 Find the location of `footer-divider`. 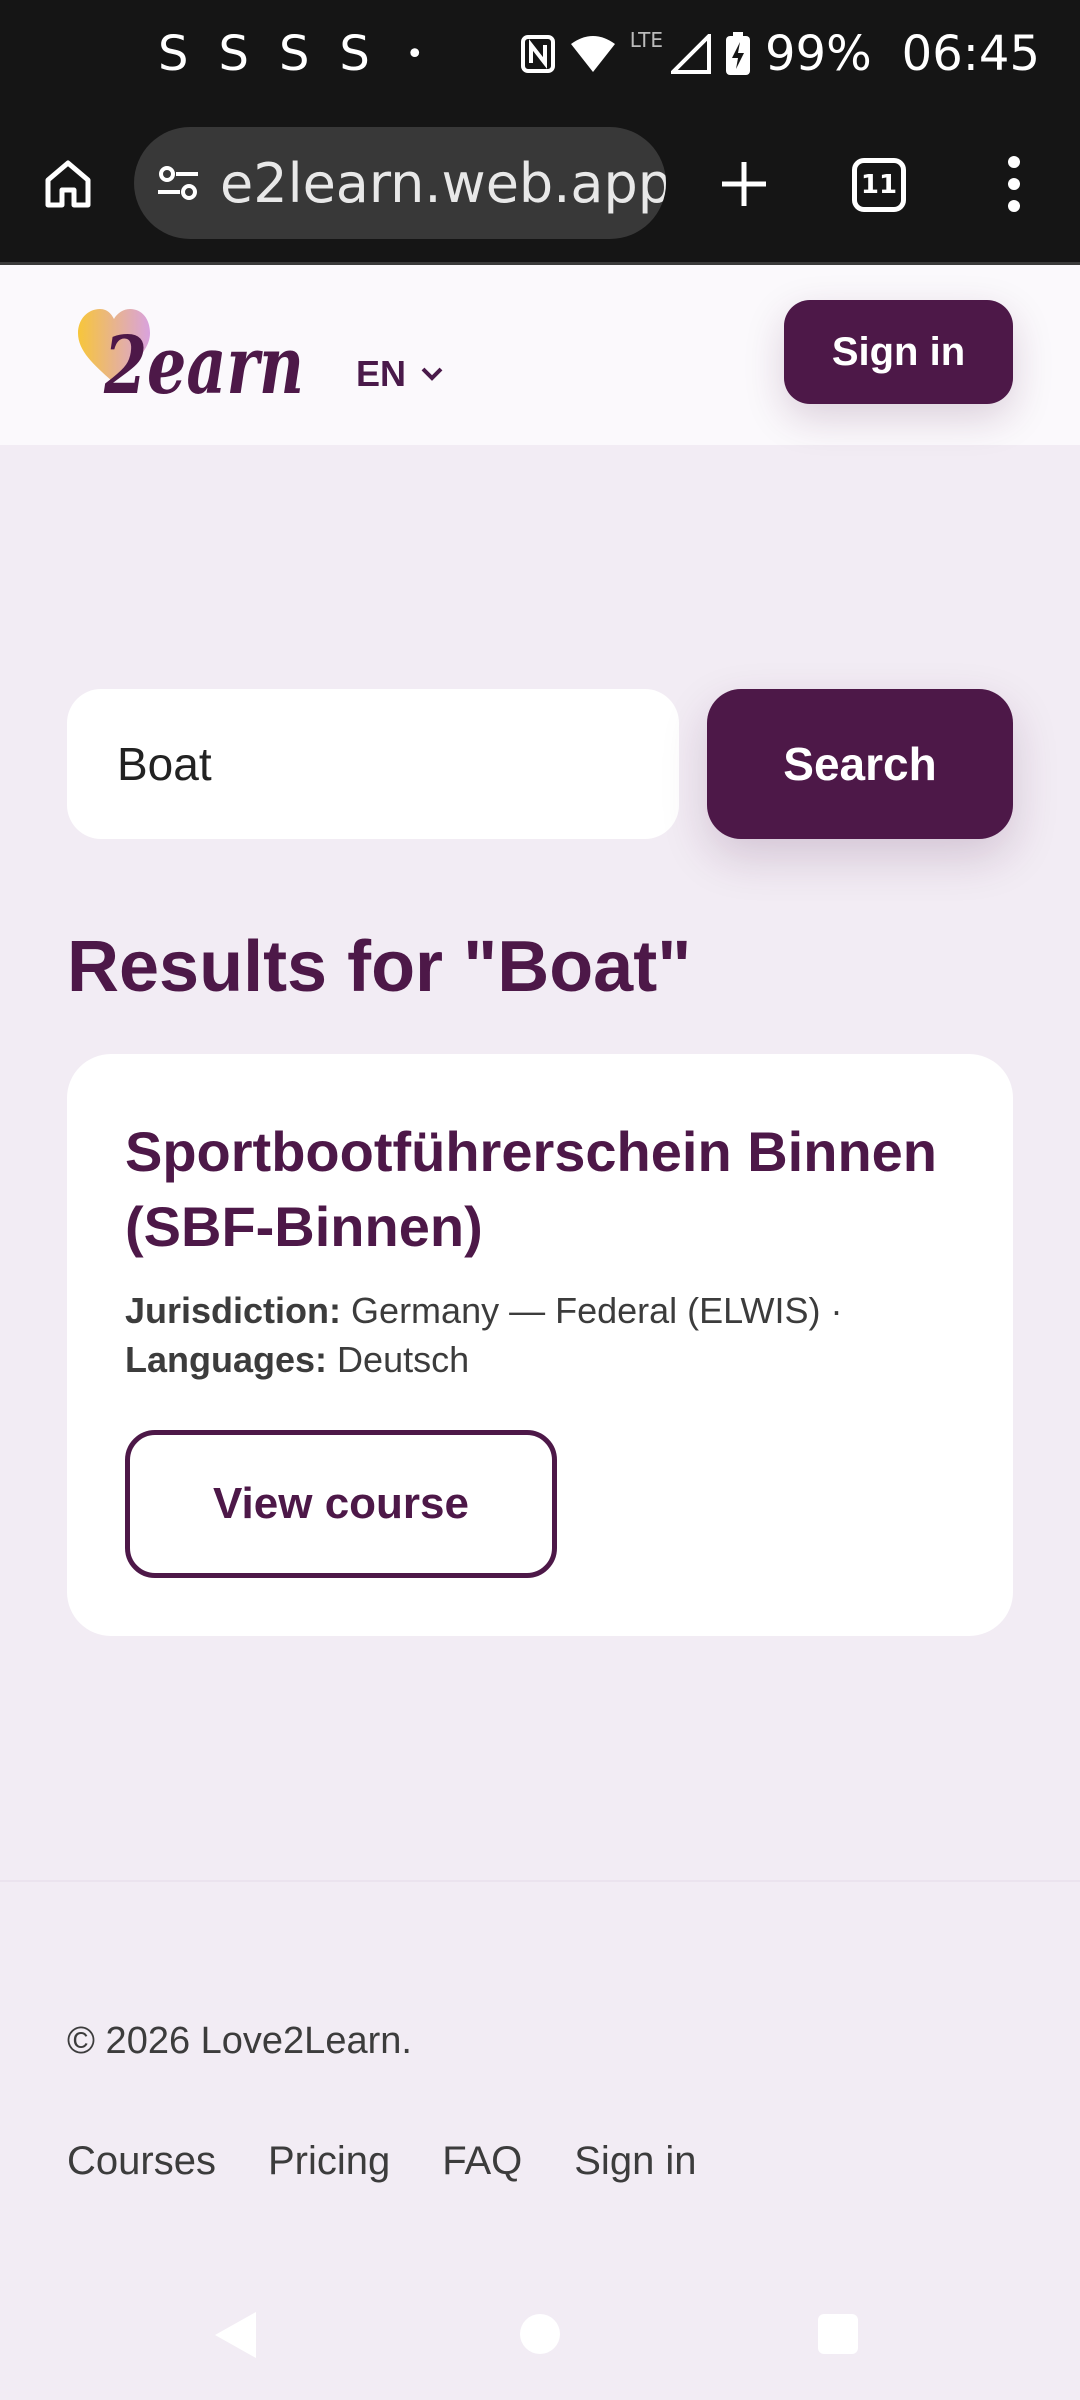

footer-divider is located at coordinates (540, 1881).